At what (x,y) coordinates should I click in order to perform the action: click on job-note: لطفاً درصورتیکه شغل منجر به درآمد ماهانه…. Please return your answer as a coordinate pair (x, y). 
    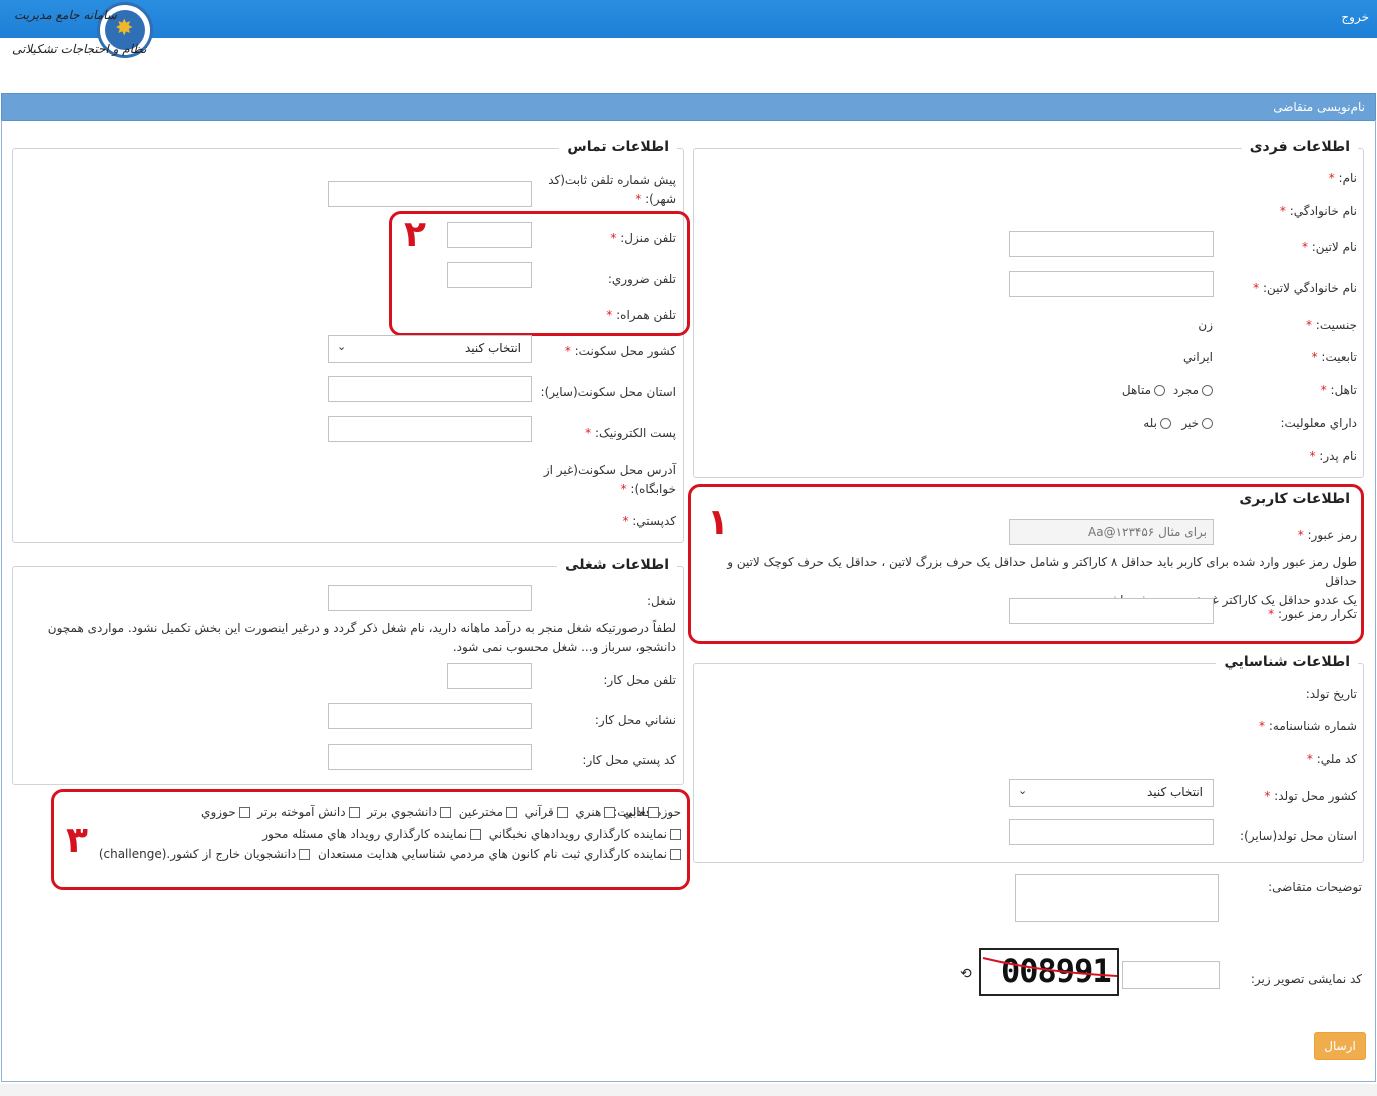
    Looking at the image, I should click on (361, 637).